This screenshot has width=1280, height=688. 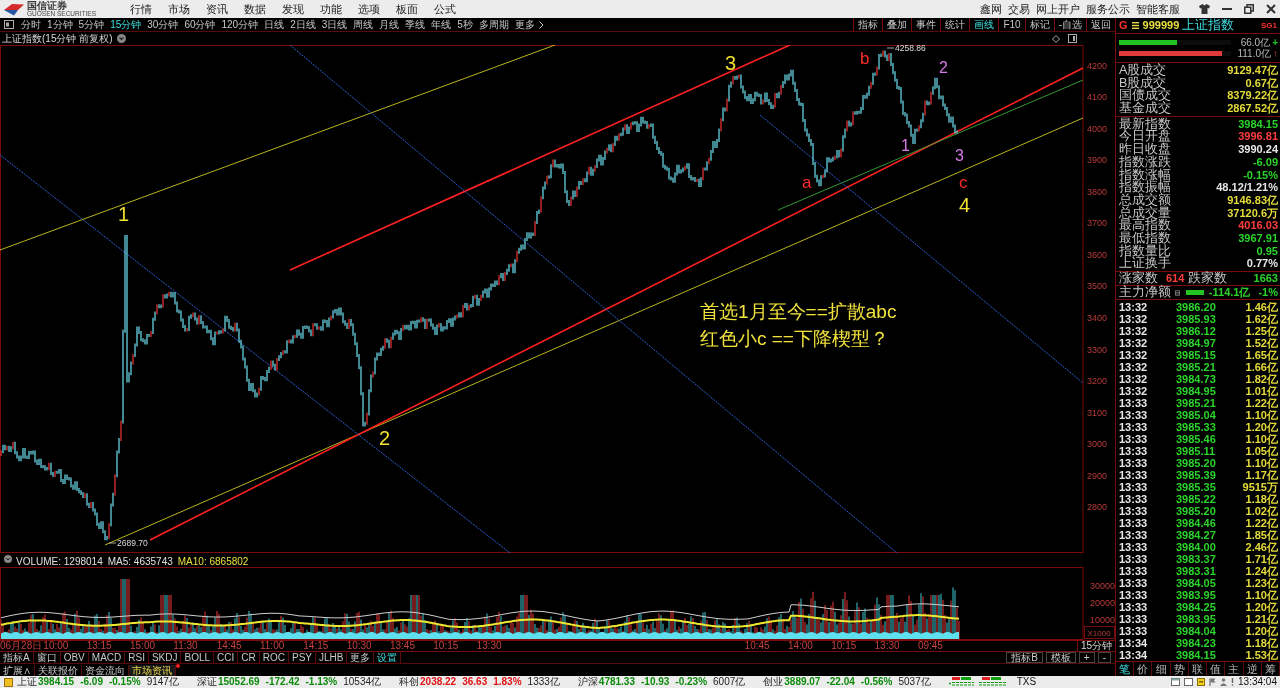 I want to click on wave-label: 2, so click(x=943, y=67).